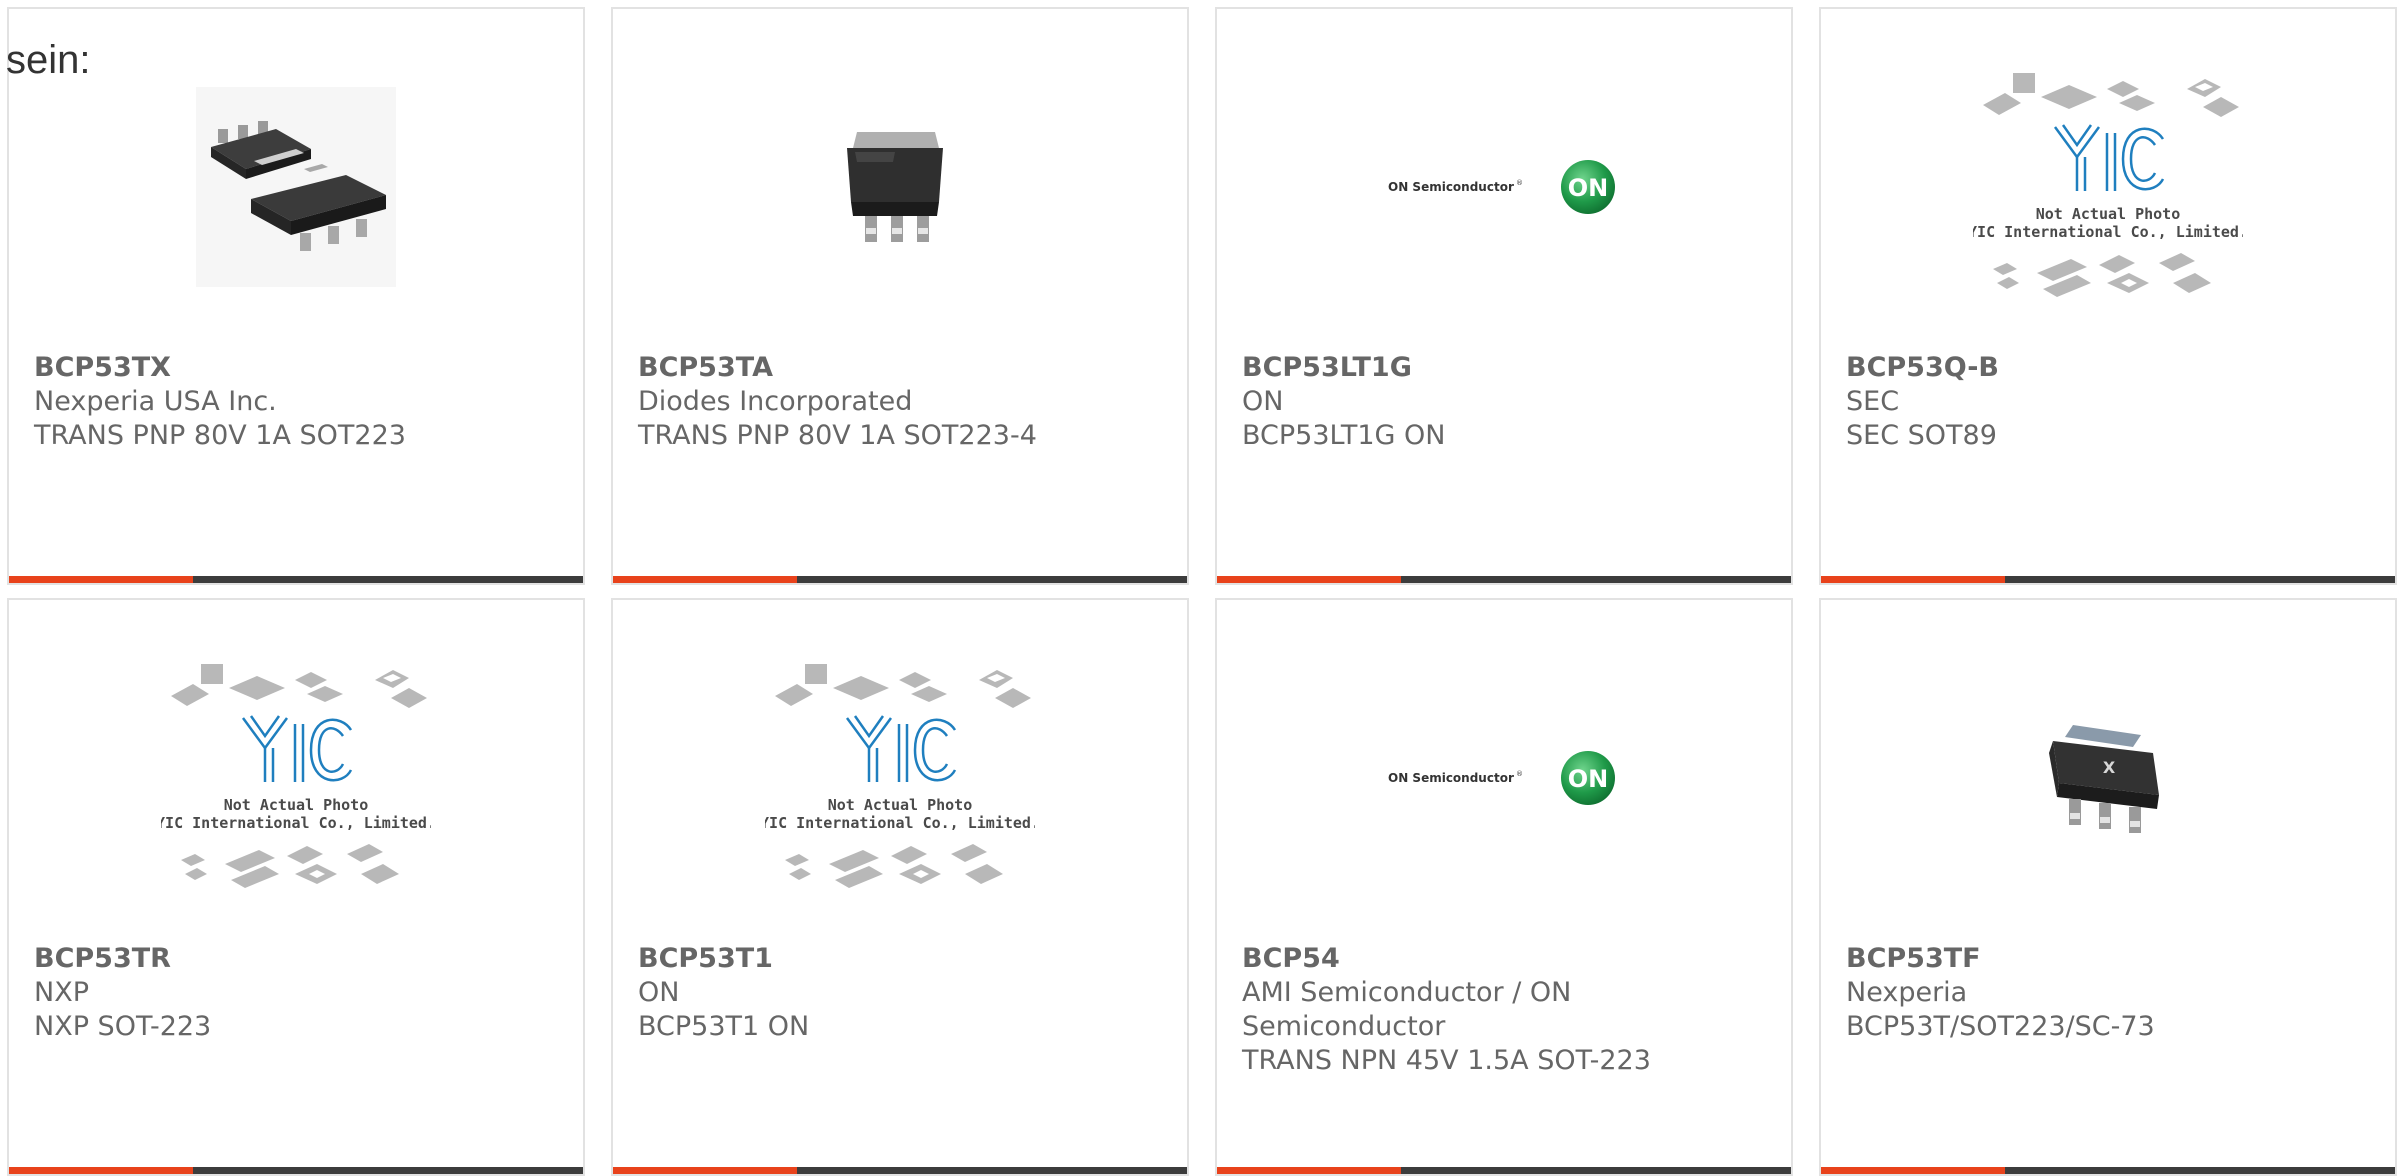  I want to click on part-number-link: BCP53TR, so click(102, 958).